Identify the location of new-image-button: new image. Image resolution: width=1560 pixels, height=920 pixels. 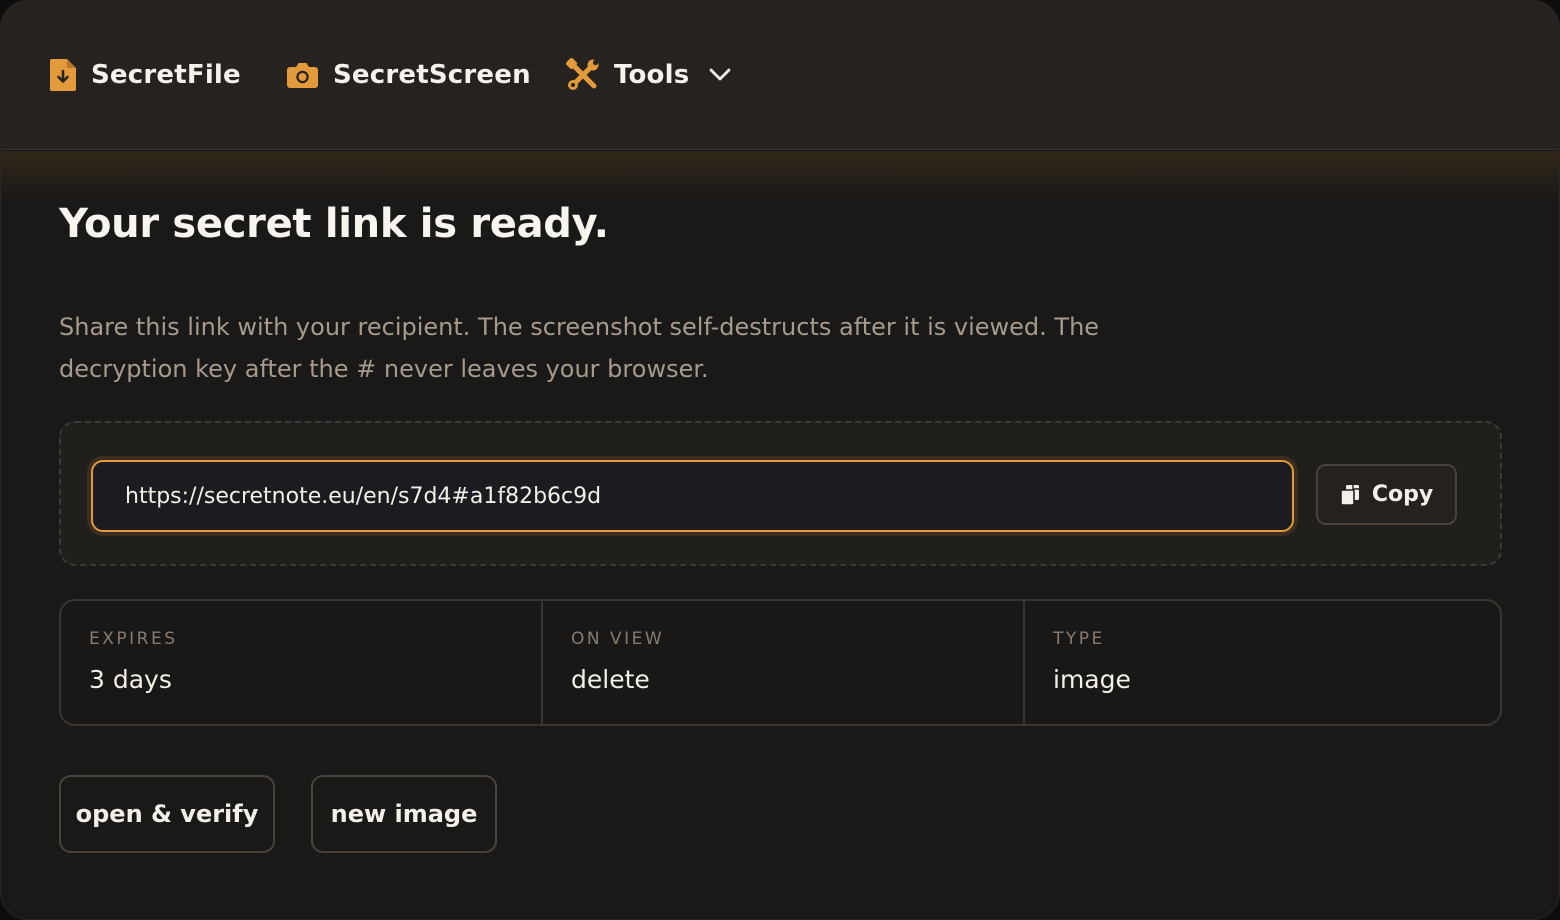
(404, 814).